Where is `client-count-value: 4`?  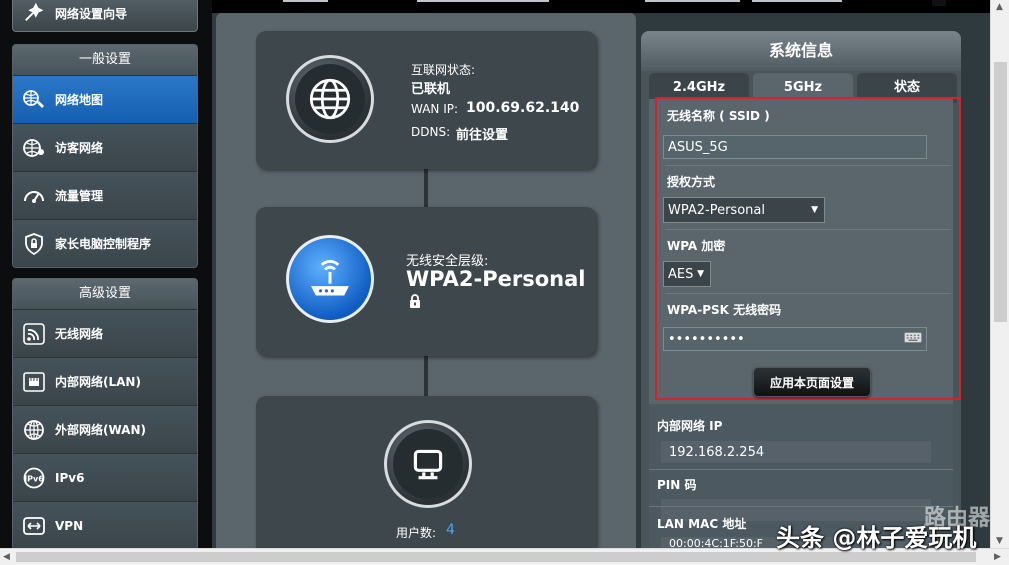
client-count-value: 4 is located at coordinates (450, 530).